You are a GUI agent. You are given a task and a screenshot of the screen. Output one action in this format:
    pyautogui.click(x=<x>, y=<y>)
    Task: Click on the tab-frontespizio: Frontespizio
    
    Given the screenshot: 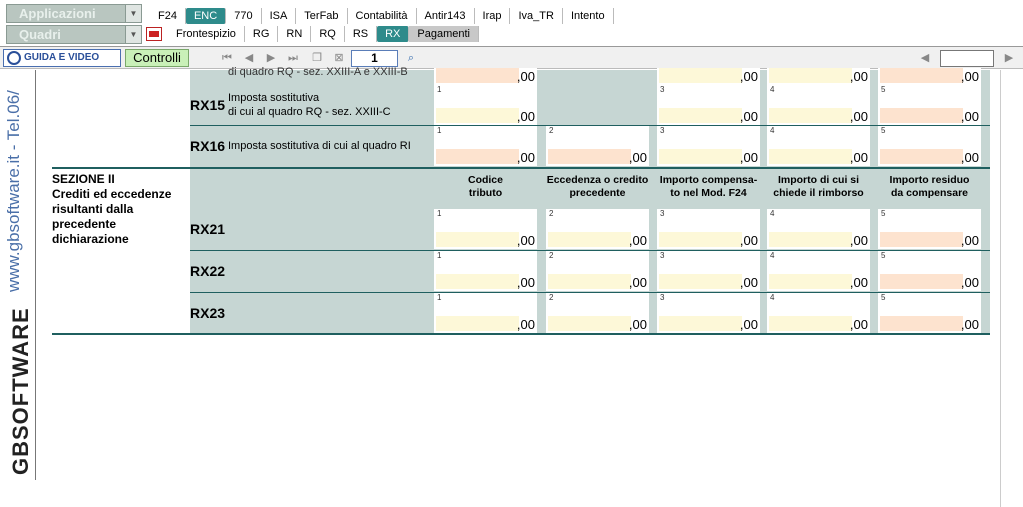 What is the action you would take?
    pyautogui.click(x=206, y=34)
    